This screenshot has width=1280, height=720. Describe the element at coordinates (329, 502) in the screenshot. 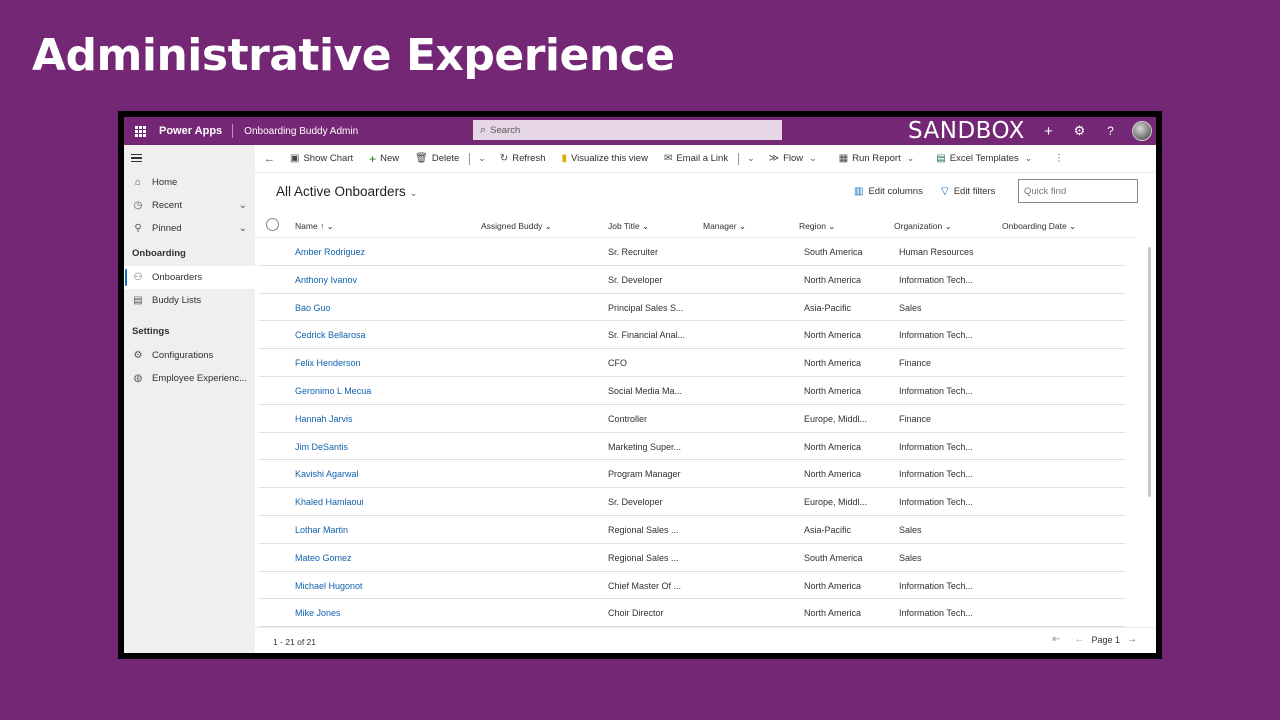

I see `cell-name: Khaled Hamlaoui` at that location.